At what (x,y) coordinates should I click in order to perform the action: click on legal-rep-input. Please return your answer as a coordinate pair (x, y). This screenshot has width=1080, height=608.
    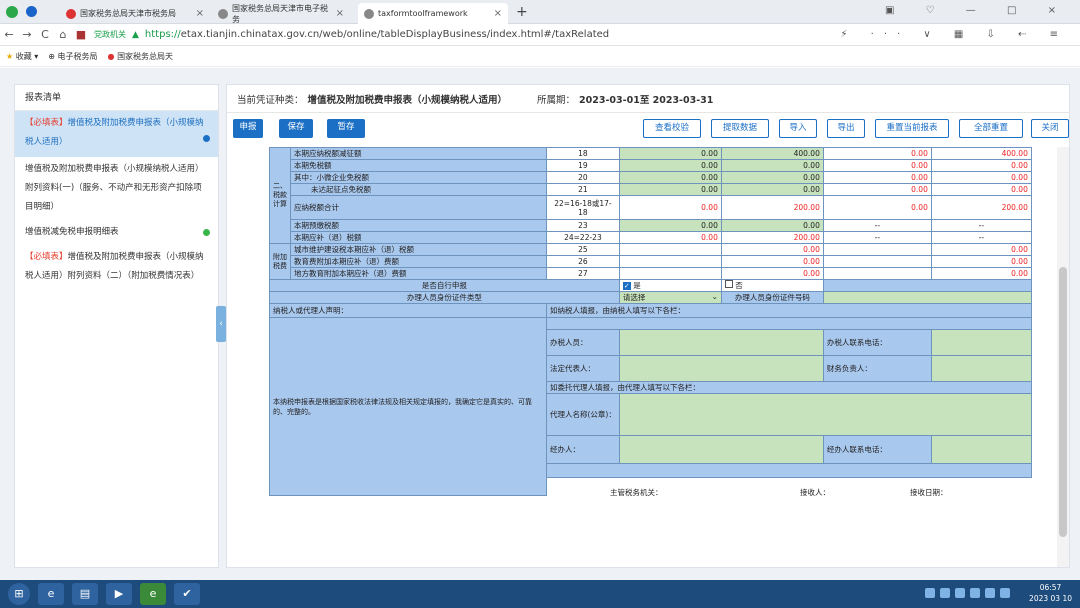
    Looking at the image, I should click on (721, 368).